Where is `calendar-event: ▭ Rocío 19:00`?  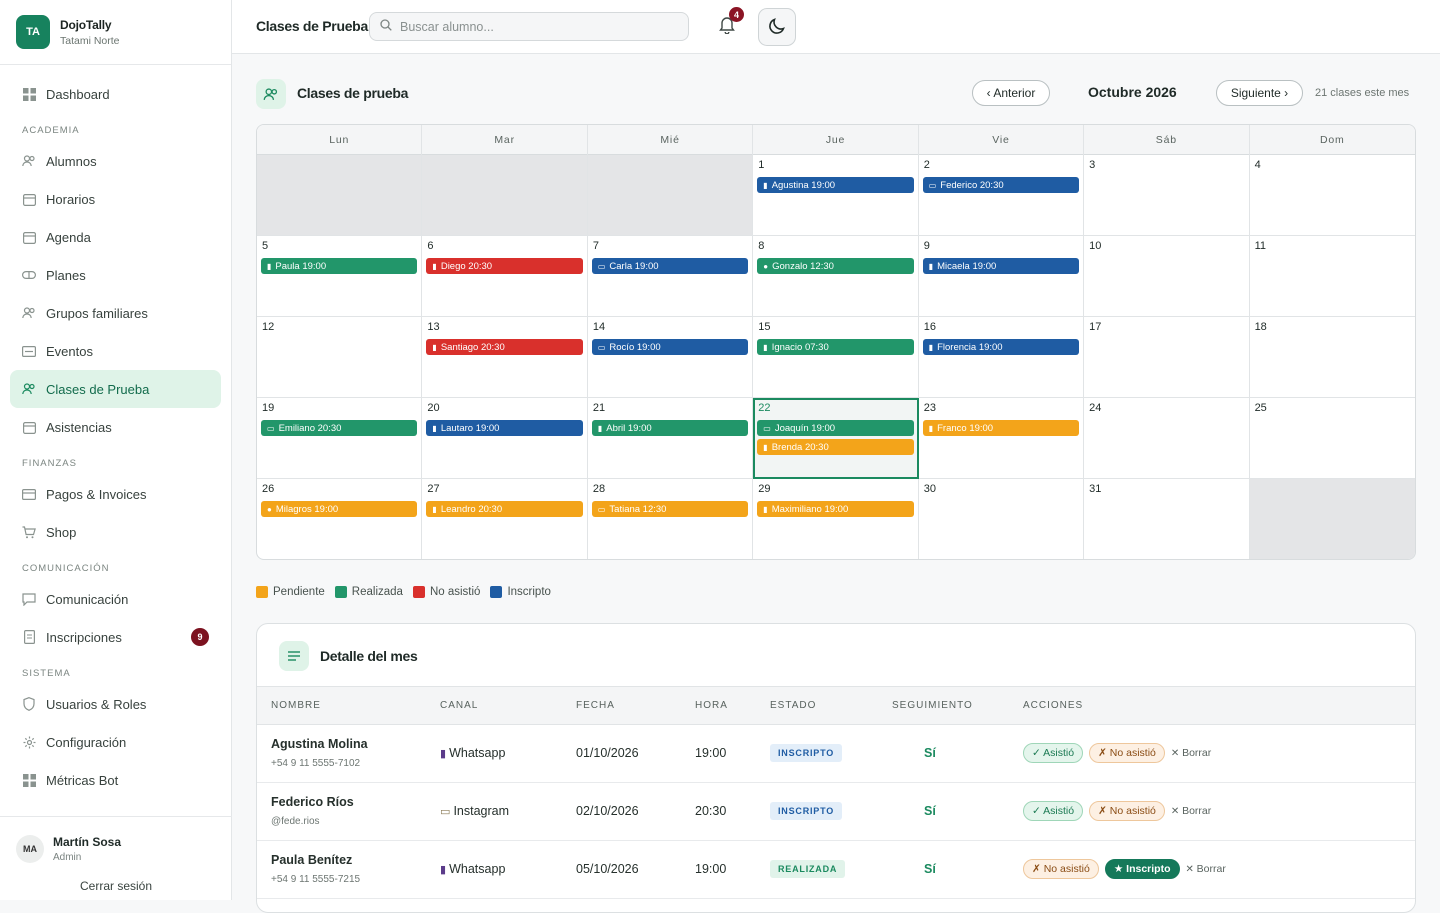 calendar-event: ▭ Rocío 19:00 is located at coordinates (670, 347).